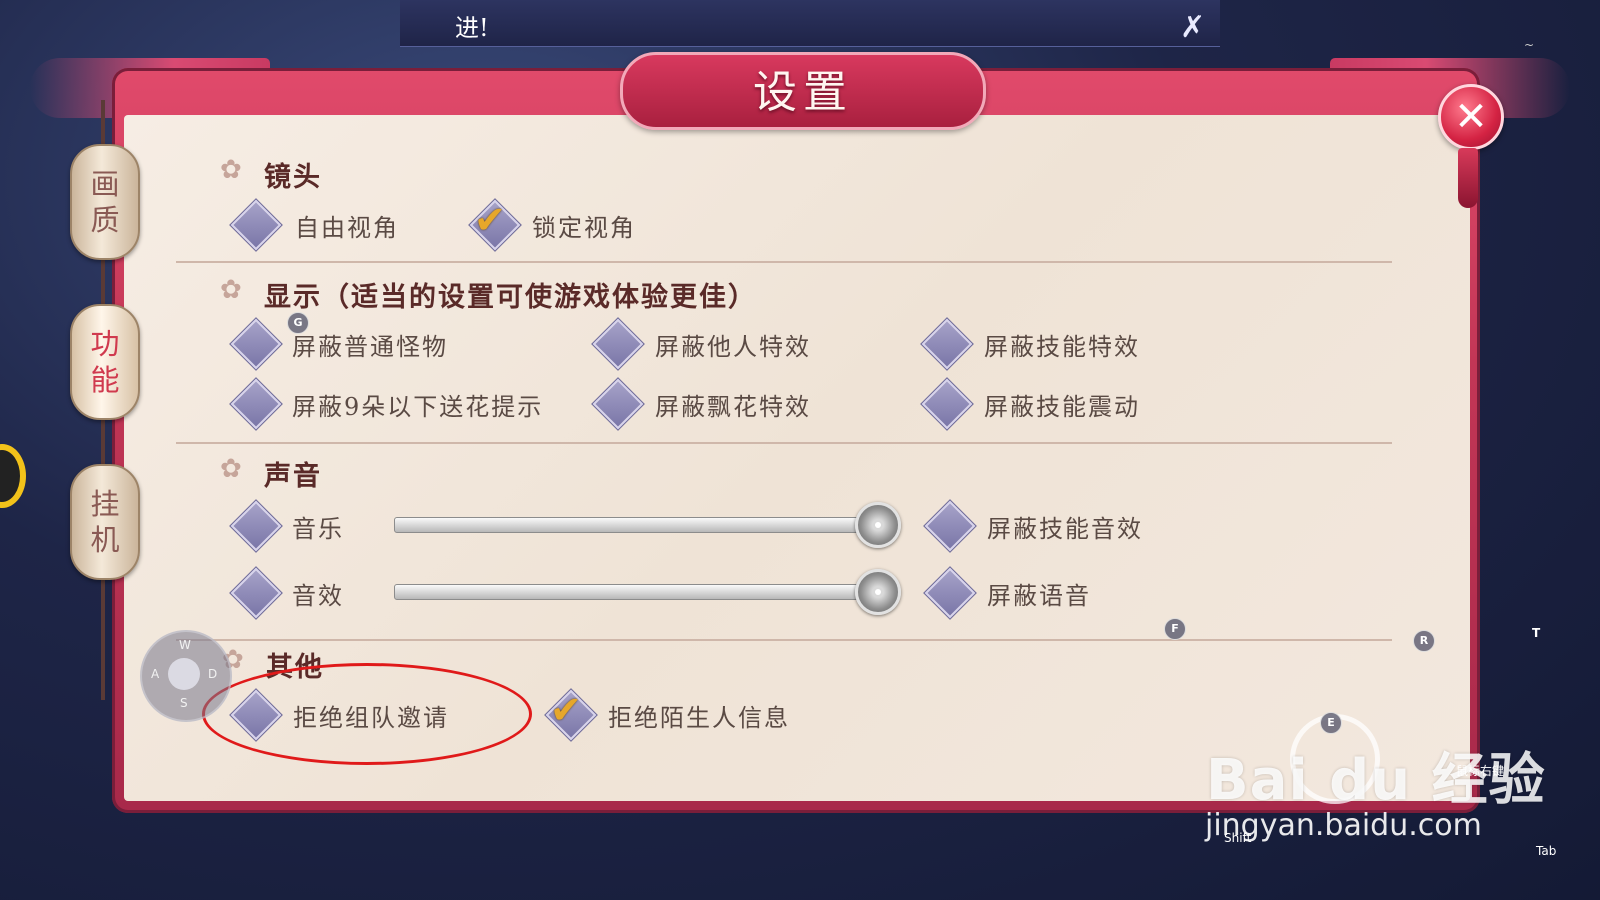 The image size is (1600, 900). Describe the element at coordinates (155, 674) in the screenshot. I see `key-a: A` at that location.